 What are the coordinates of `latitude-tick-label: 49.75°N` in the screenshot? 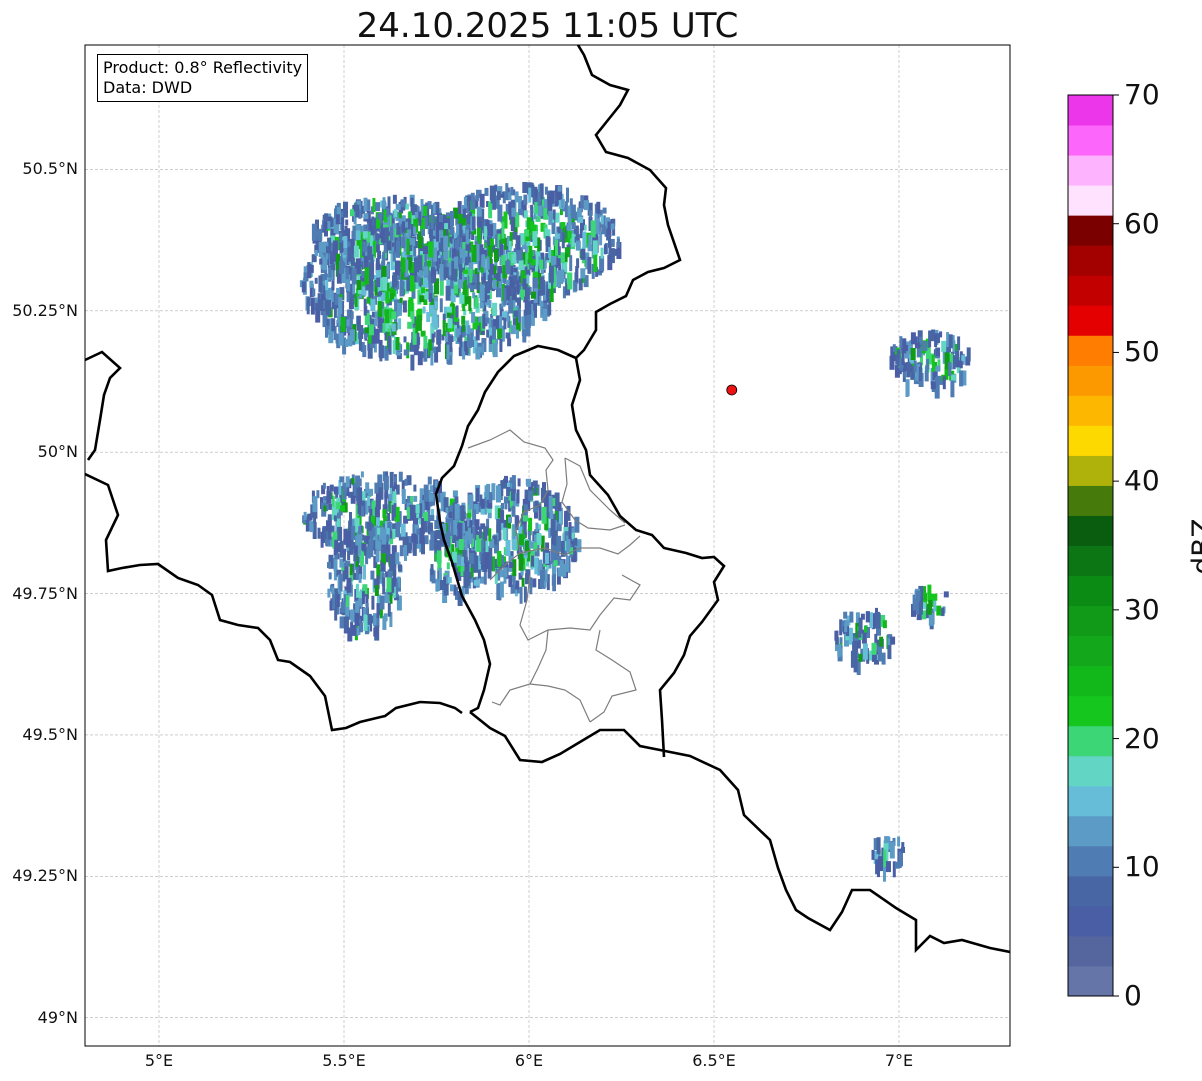 It's located at (45, 593).